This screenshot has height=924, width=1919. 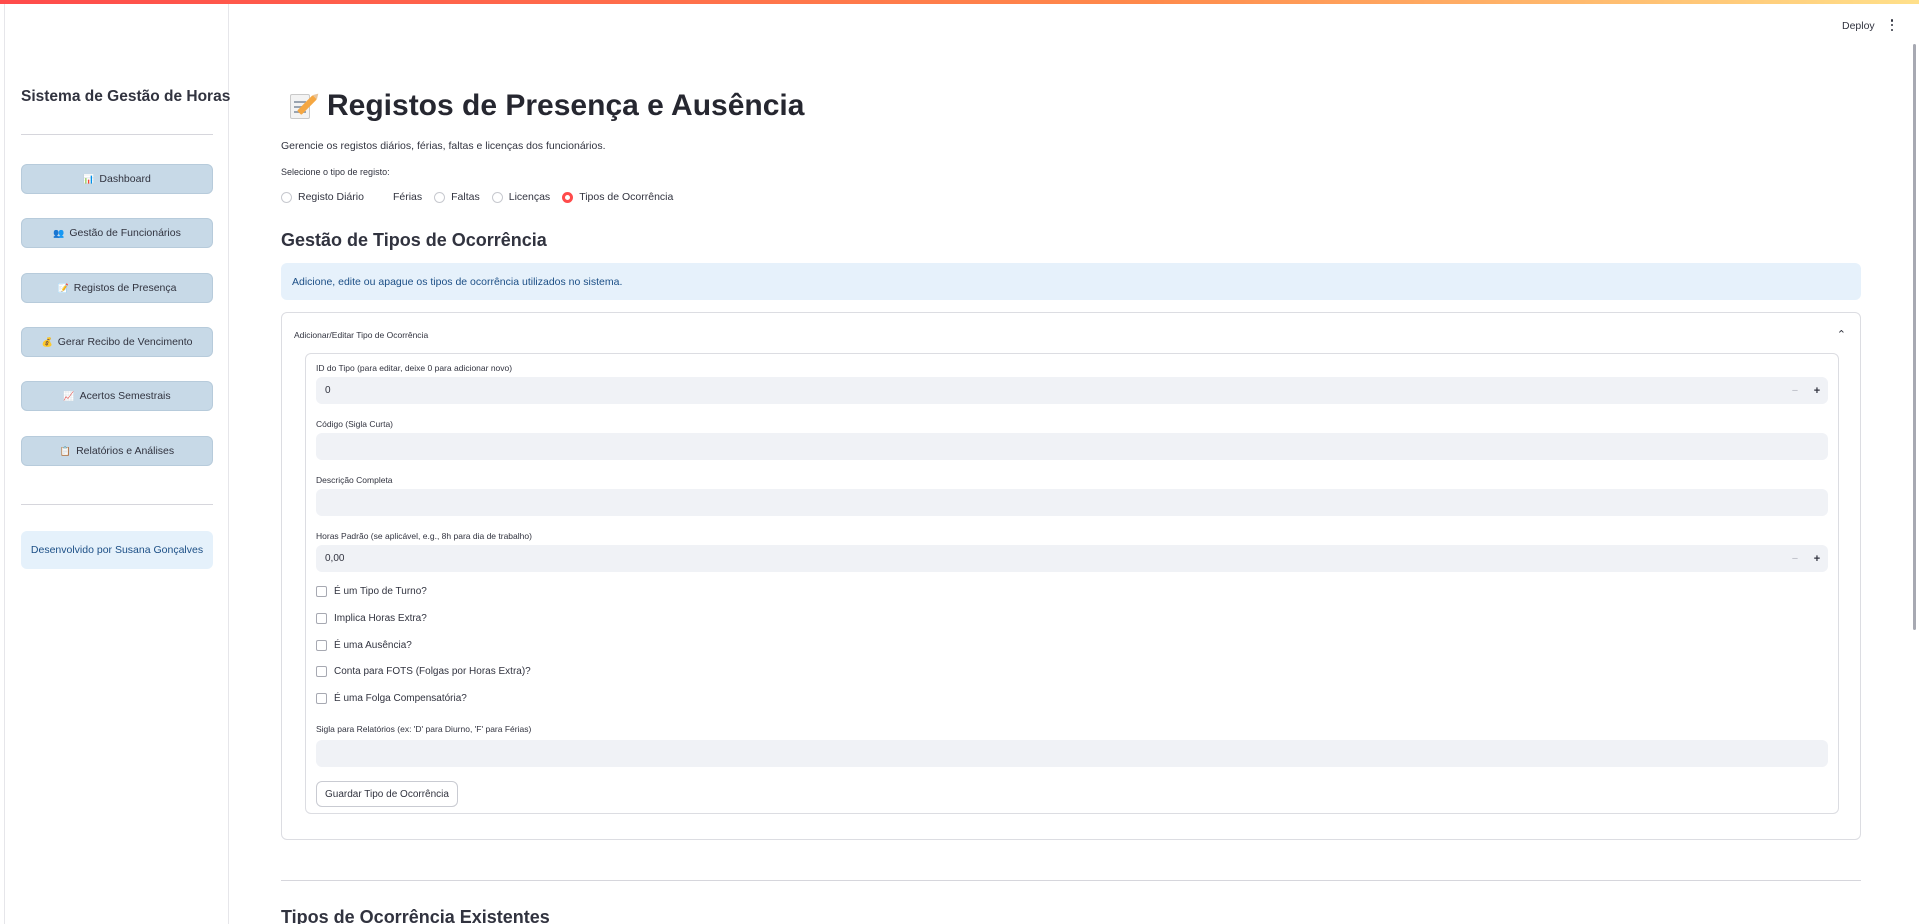 I want to click on radio-registo-diario: Registo Diário, so click(x=322, y=197).